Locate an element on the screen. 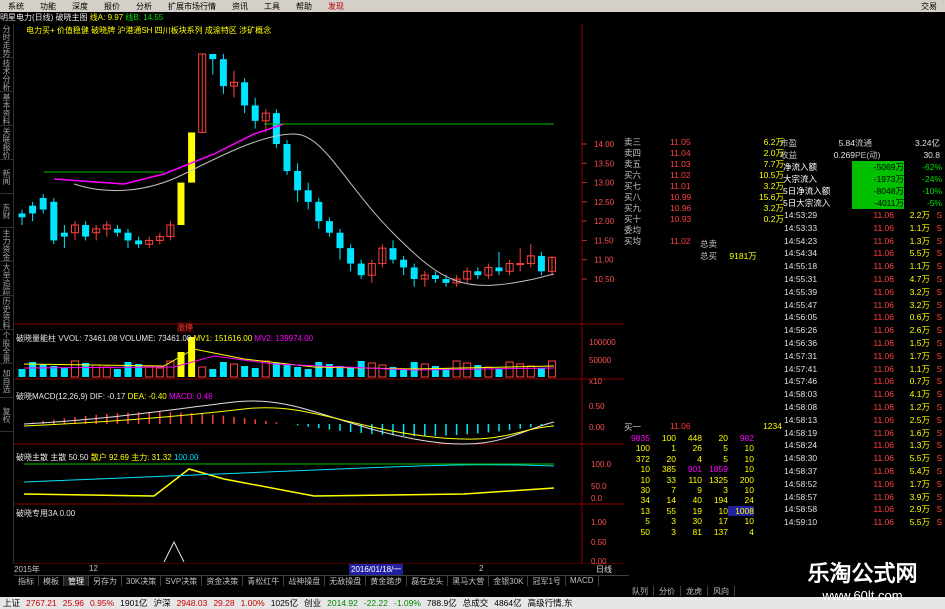 Image resolution: width=945 pixels, height=609 pixels. menu-item-1: 功能 is located at coordinates (48, 6).